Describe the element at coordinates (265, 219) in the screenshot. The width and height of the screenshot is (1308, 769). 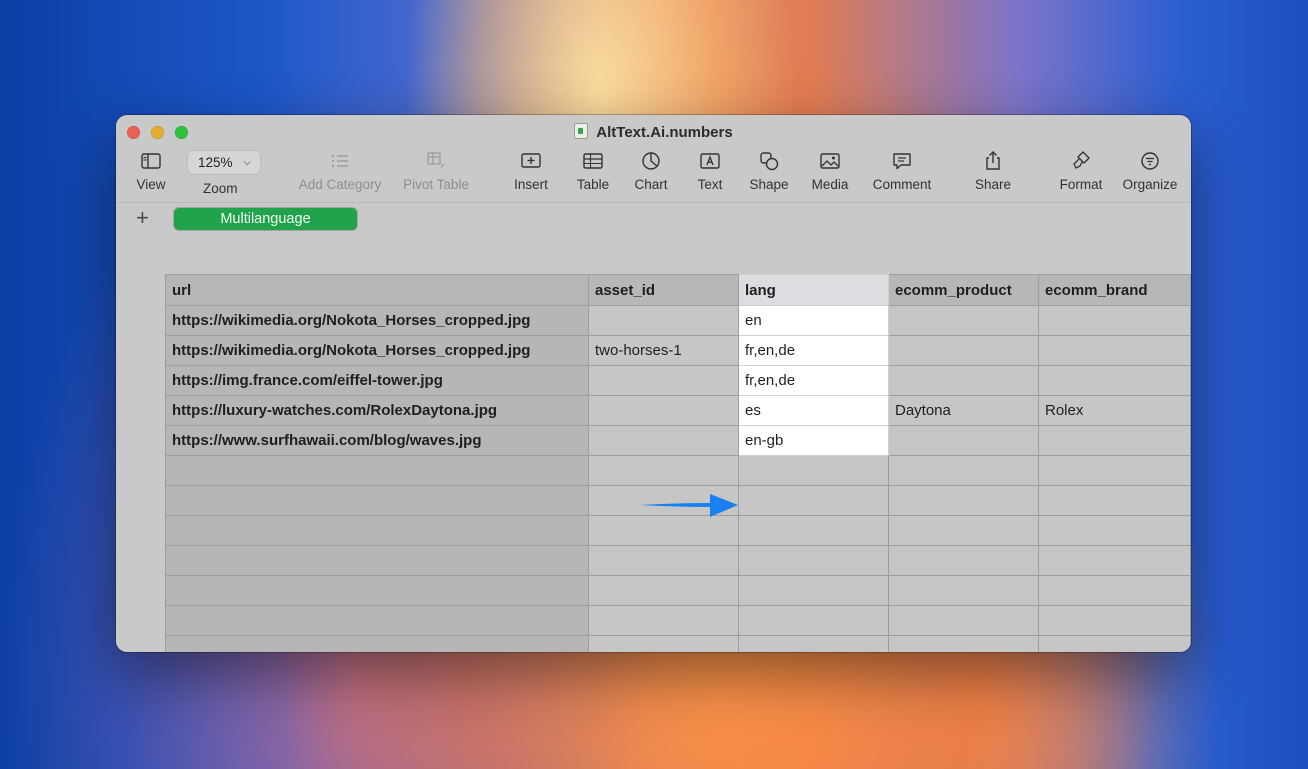
I see `sheet-tab-multilanguage: Multilanguage` at that location.